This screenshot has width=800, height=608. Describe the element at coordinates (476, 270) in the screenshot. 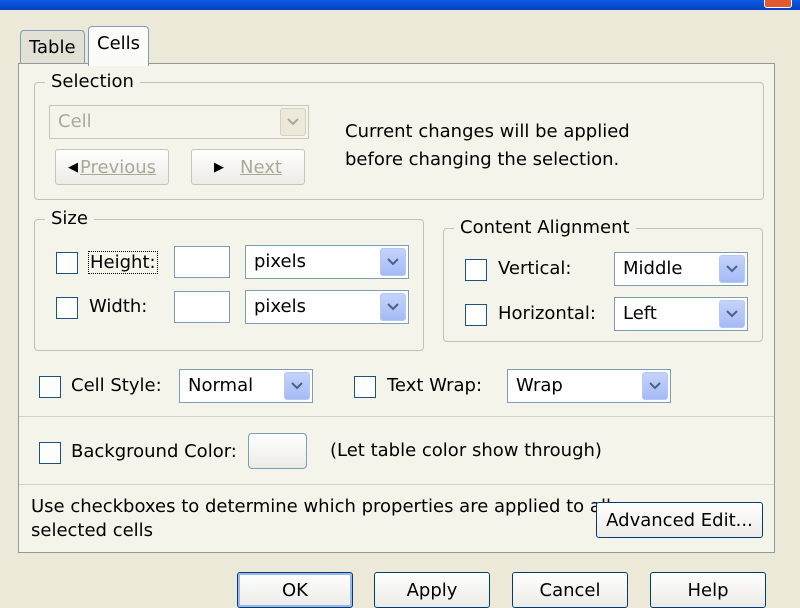

I see `vertical-checkbox` at that location.